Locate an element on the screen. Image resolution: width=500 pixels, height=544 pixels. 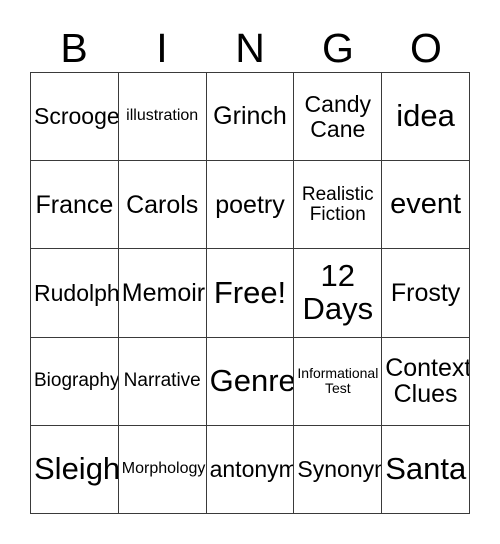
bingo-cell-label: Frosty is located at coordinates (425, 292).